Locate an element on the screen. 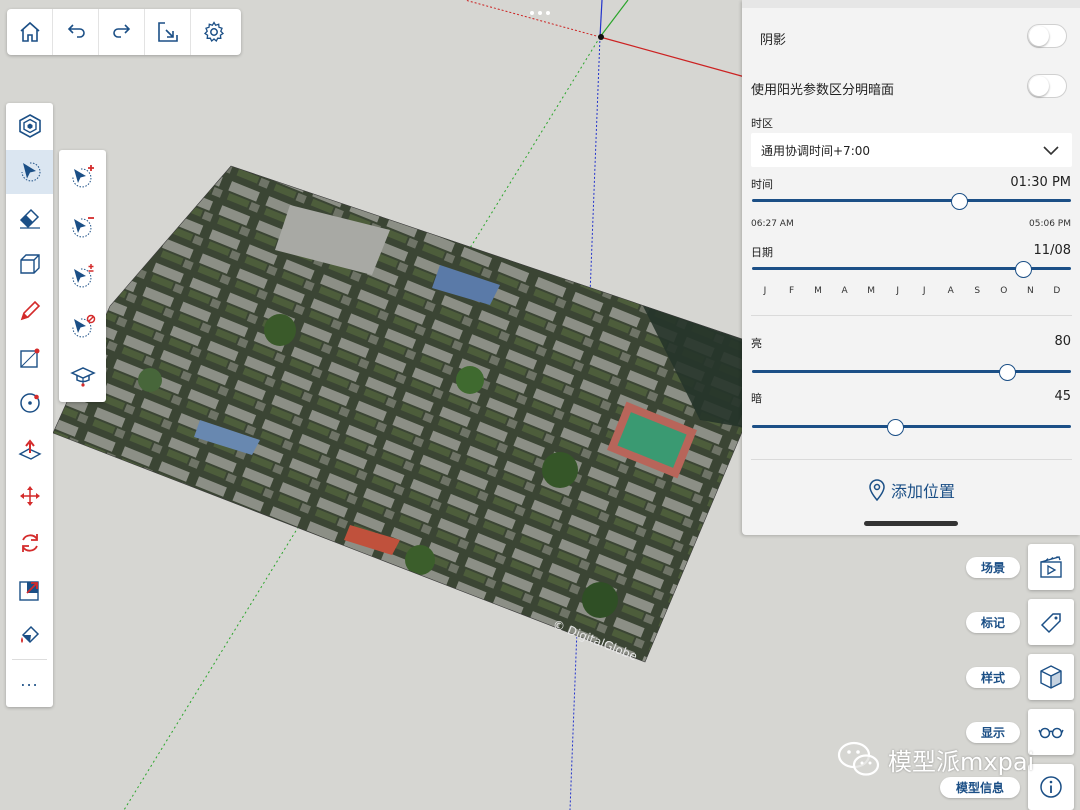 This screenshot has height=810, width=1080. time-slider-track is located at coordinates (911, 200).